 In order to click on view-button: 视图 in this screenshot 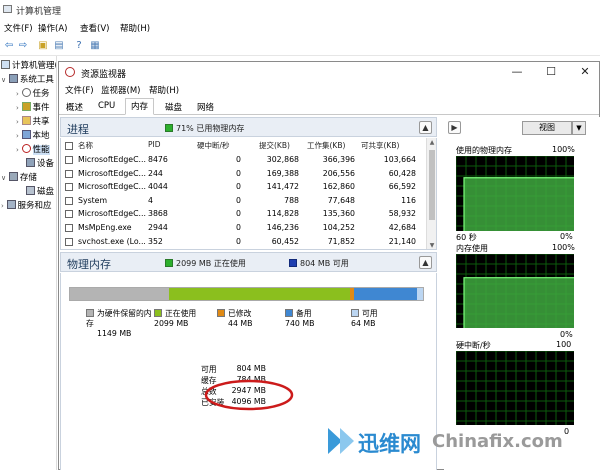, I will do `click(547, 128)`.